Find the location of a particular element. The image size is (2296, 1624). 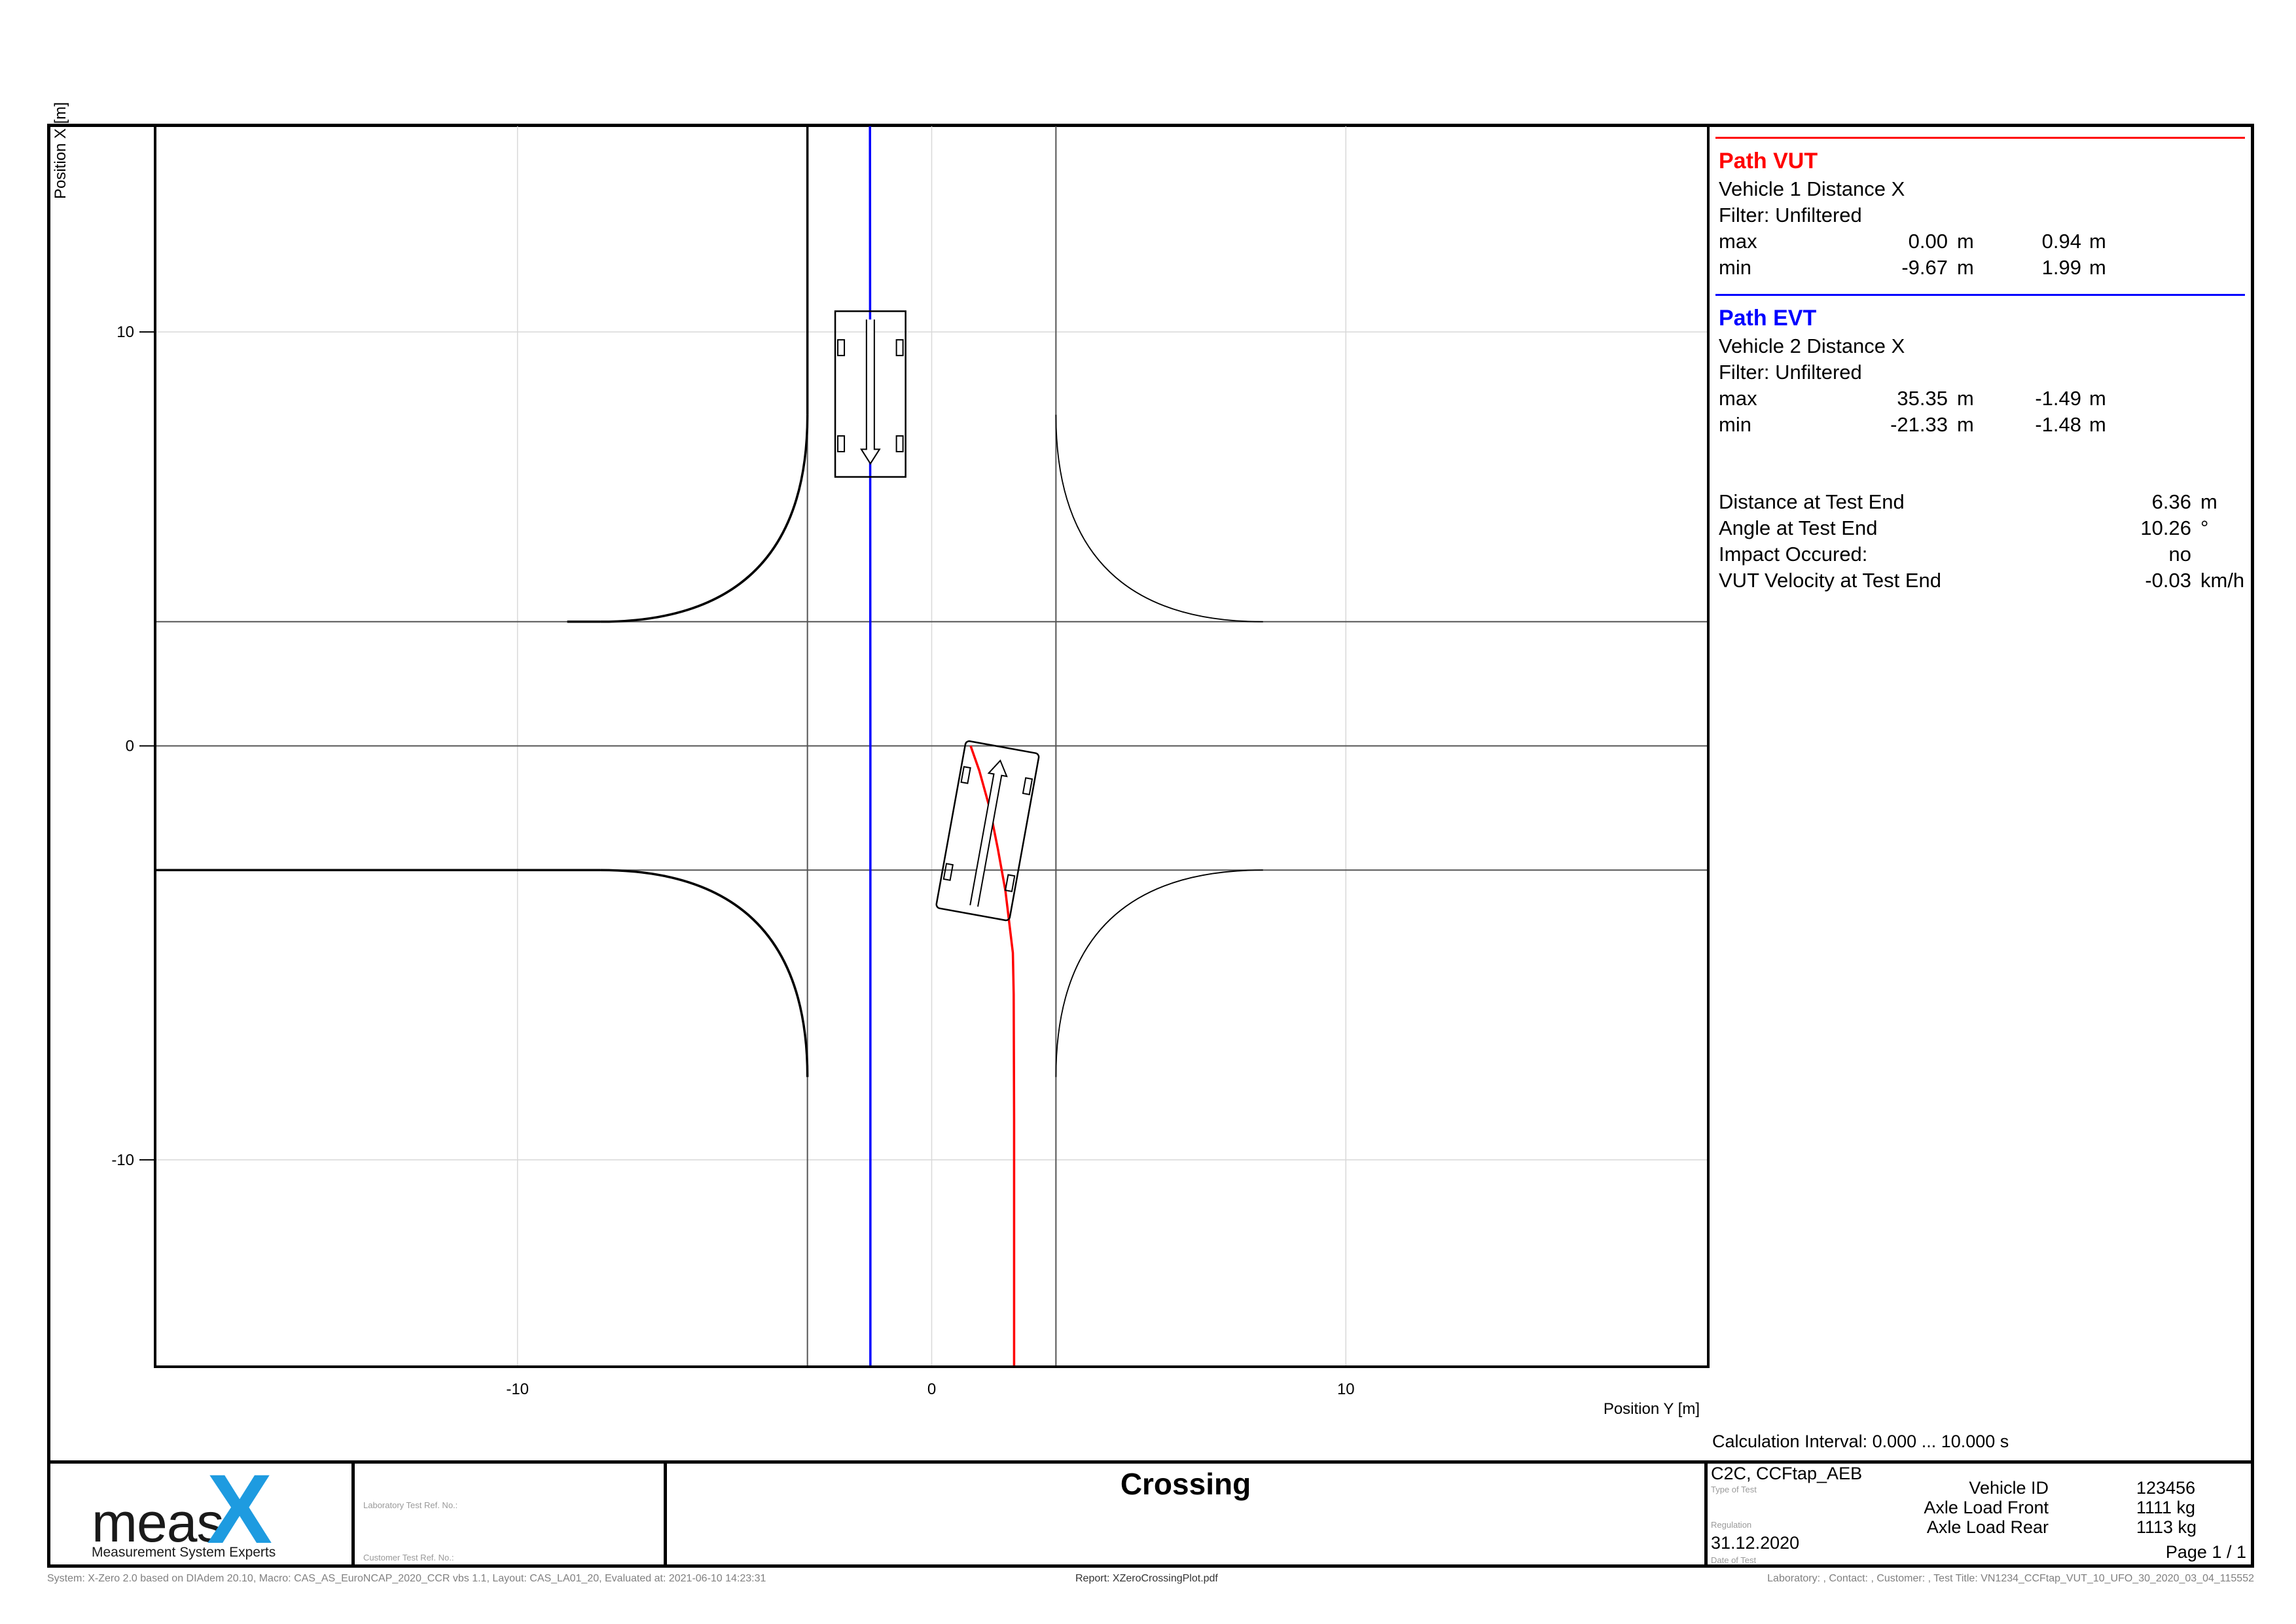

evt-title: Path EVT is located at coordinates (1768, 318).